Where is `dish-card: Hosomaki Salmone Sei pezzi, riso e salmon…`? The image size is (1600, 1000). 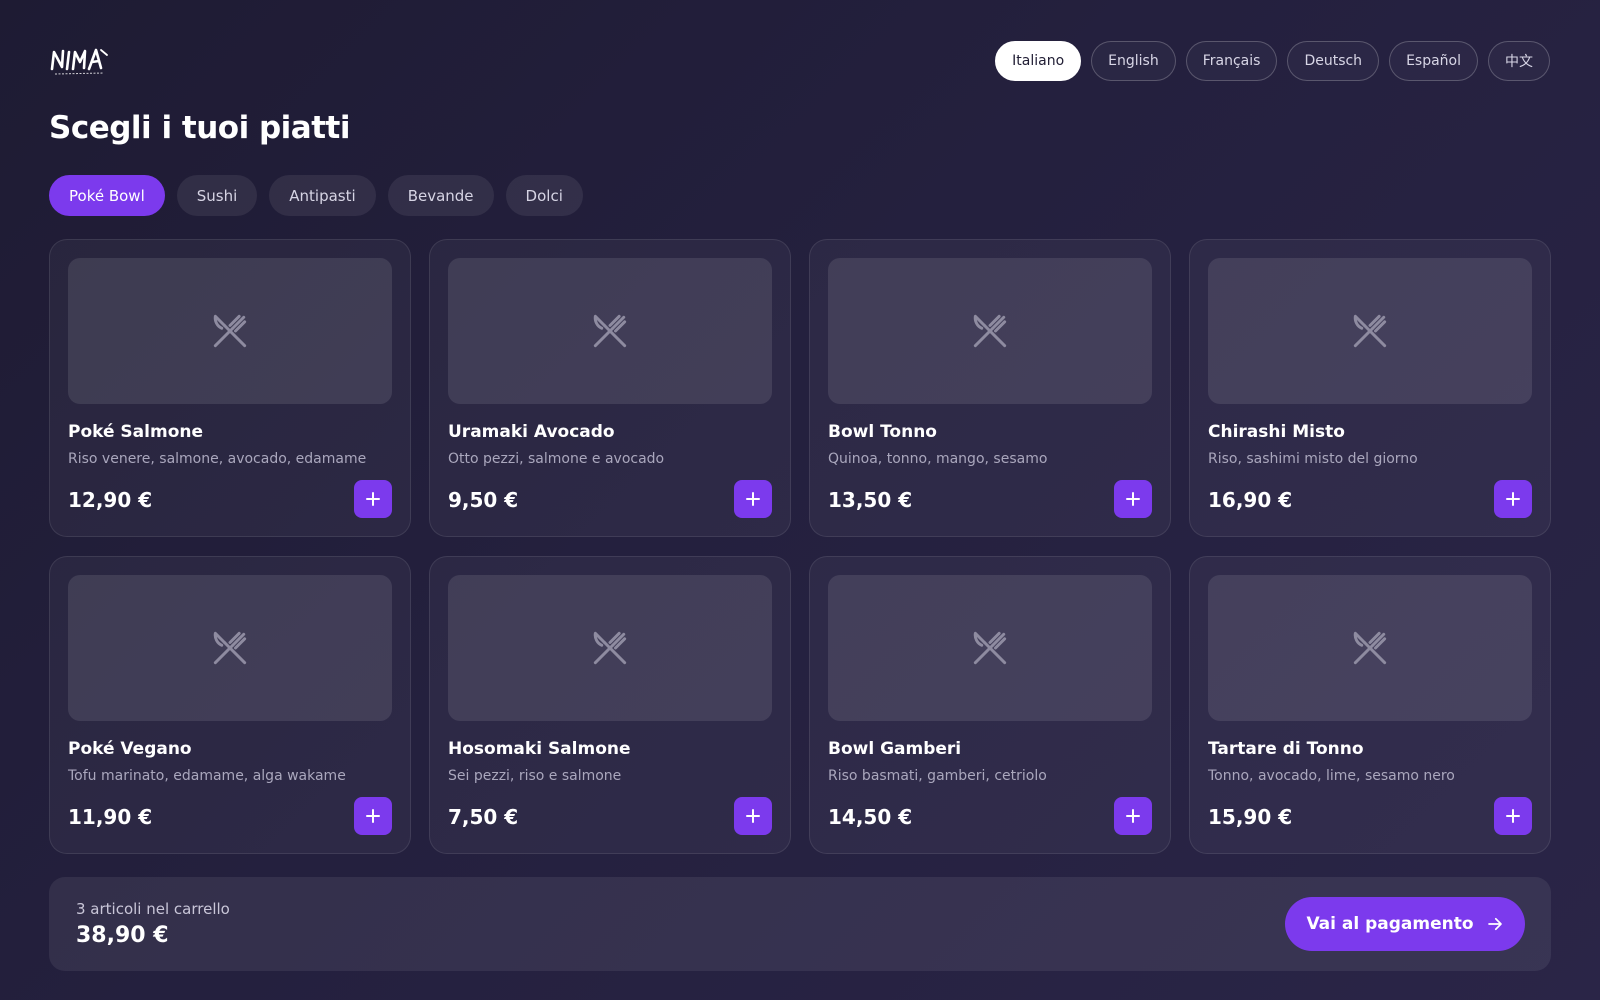
dish-card: Hosomaki Salmone Sei pezzi, riso e salmon… is located at coordinates (610, 705).